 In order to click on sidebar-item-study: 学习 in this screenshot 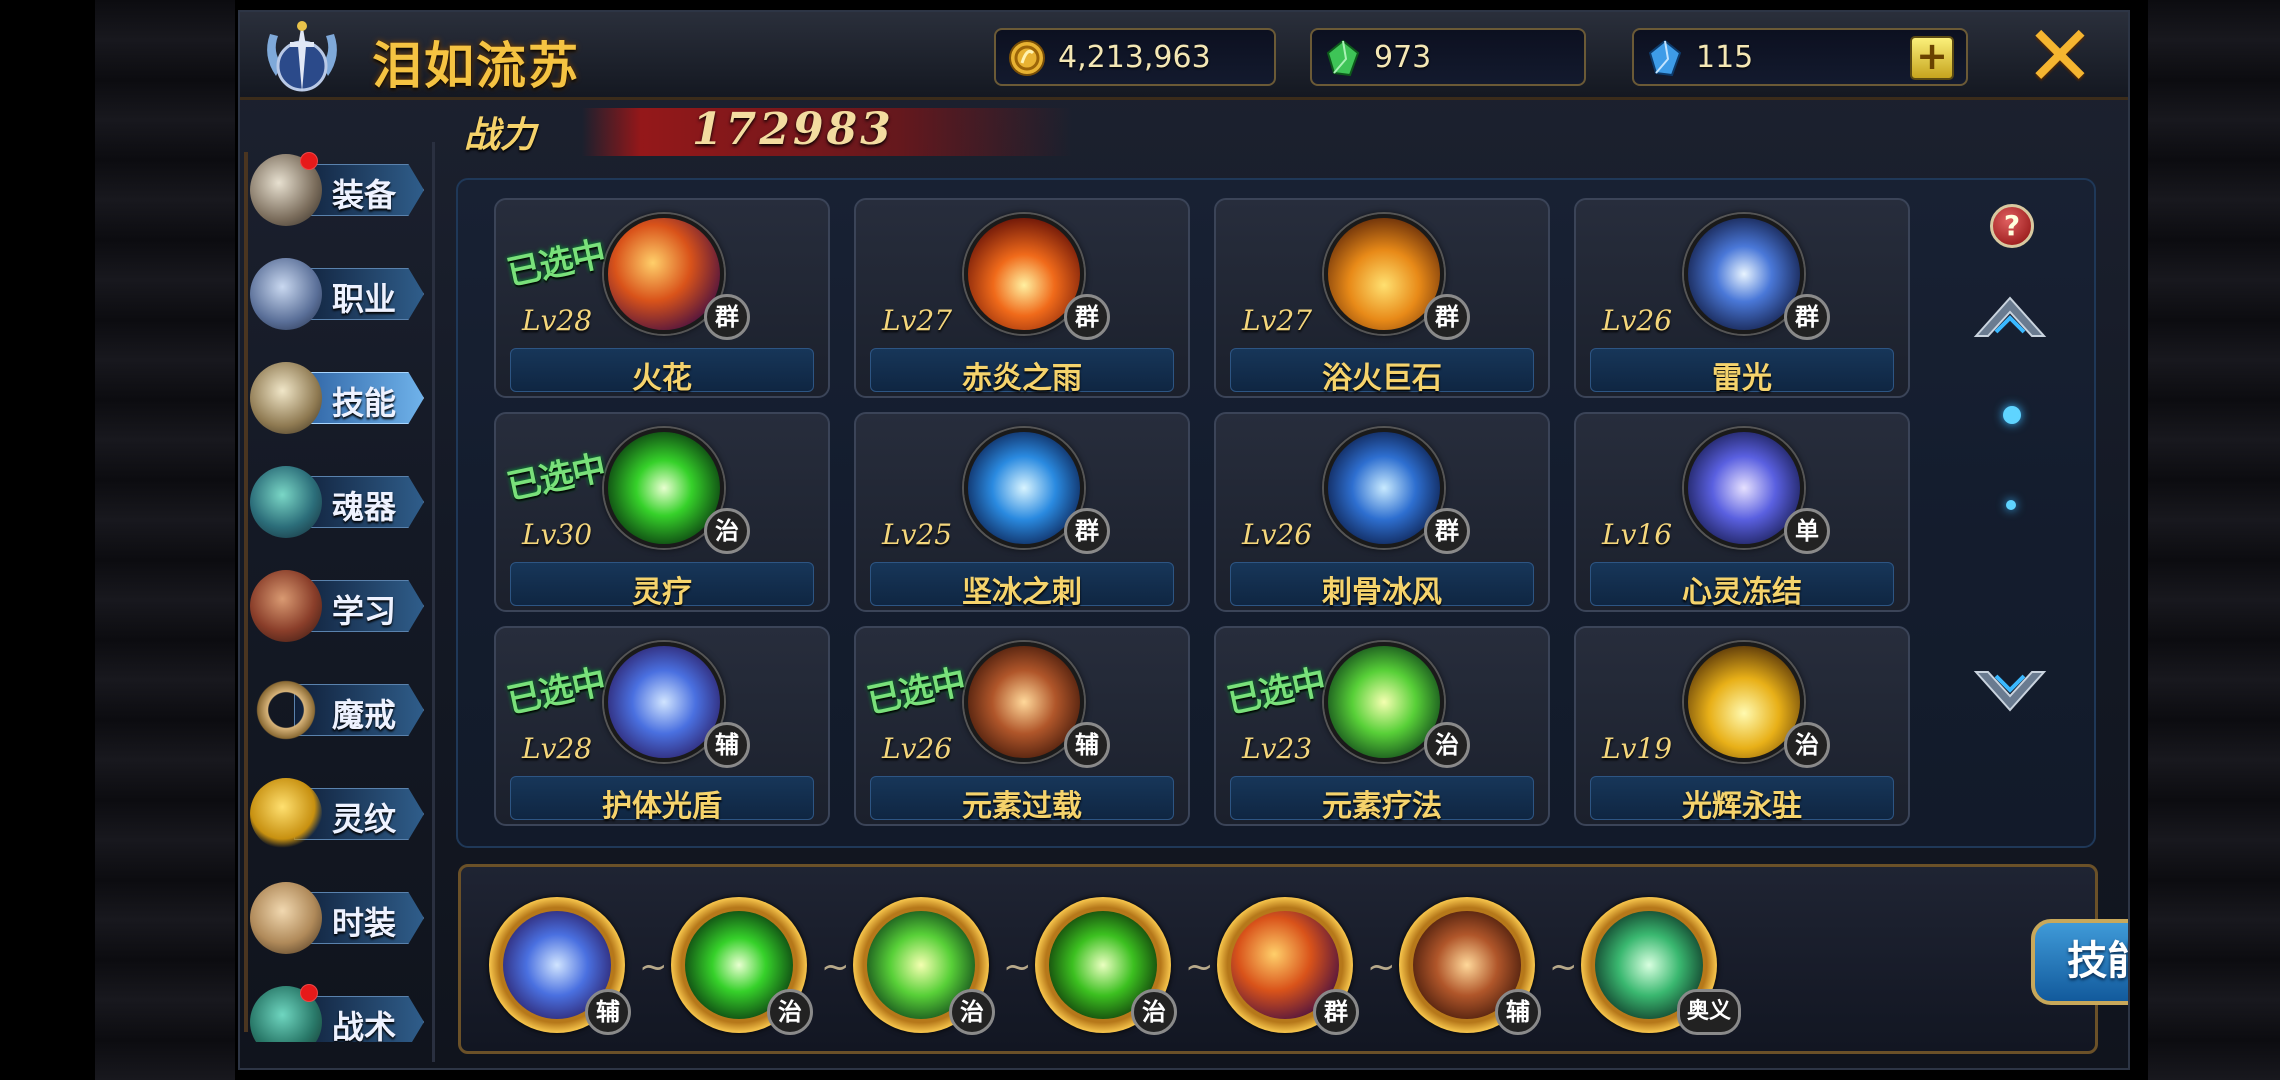, I will do `click(338, 606)`.